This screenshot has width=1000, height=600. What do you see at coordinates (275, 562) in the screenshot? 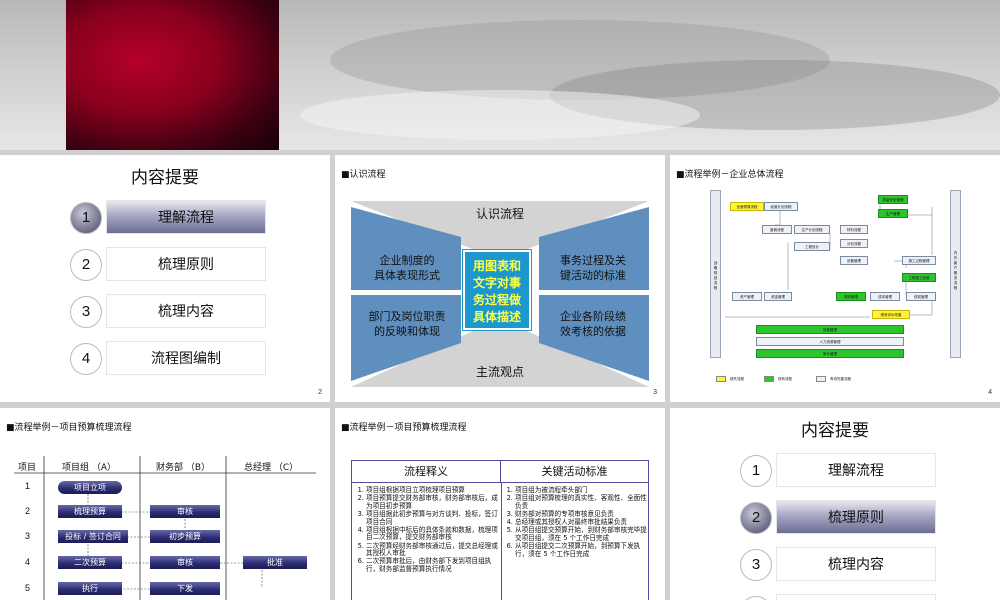
I see `node-approve: 批准` at bounding box center [275, 562].